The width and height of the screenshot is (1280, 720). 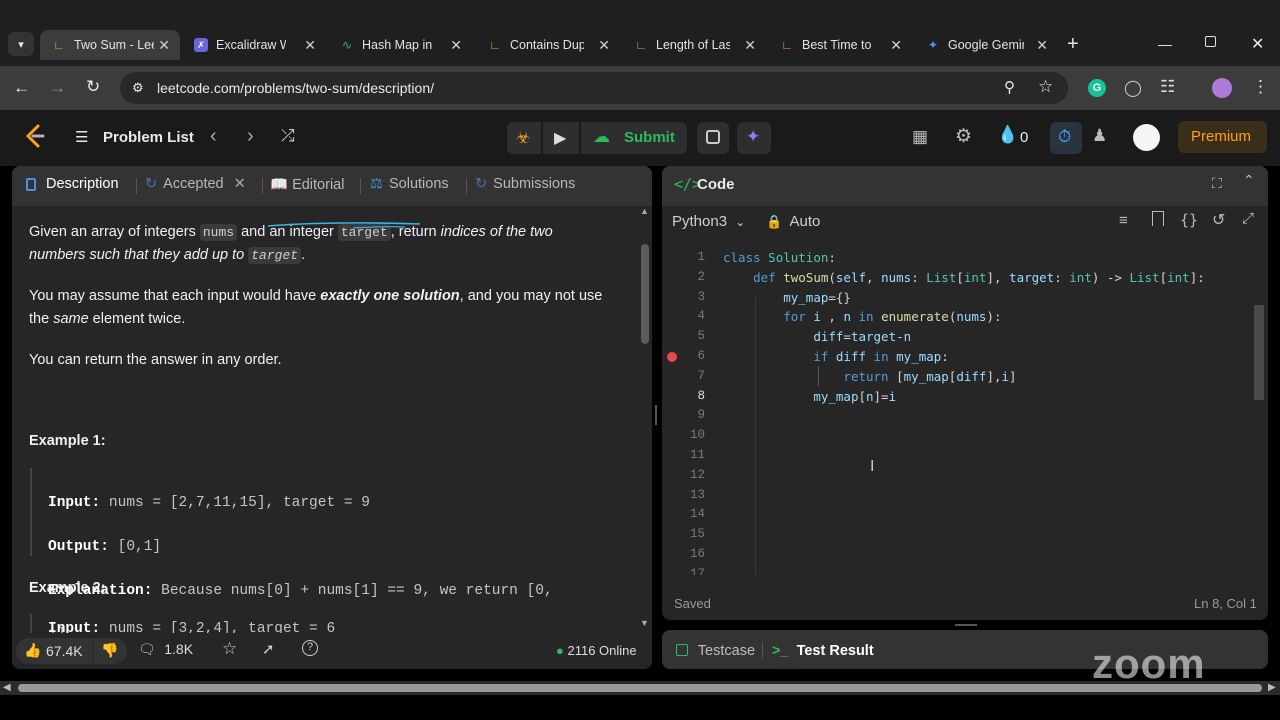 What do you see at coordinates (1260, 87) in the screenshot?
I see `browser-menu-icon: ⋮` at bounding box center [1260, 87].